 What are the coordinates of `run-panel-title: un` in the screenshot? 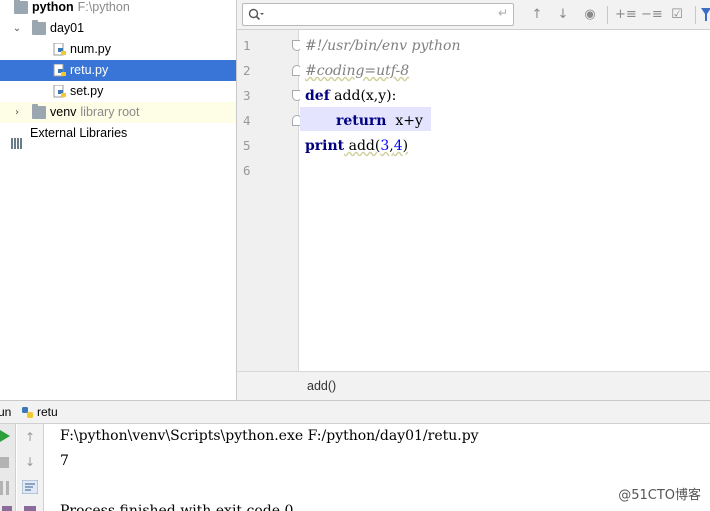 It's located at (6, 412).